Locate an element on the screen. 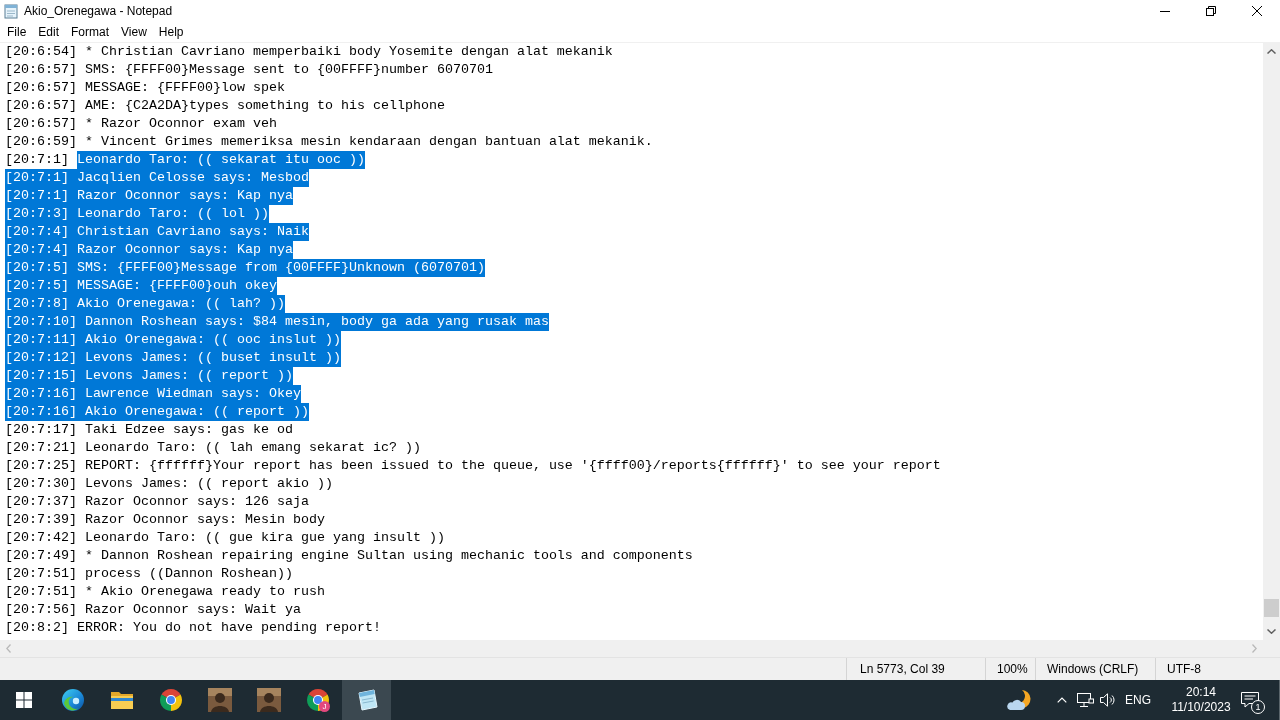 The height and width of the screenshot is (720, 1280). notification-button: 1 is located at coordinates (1250, 700).